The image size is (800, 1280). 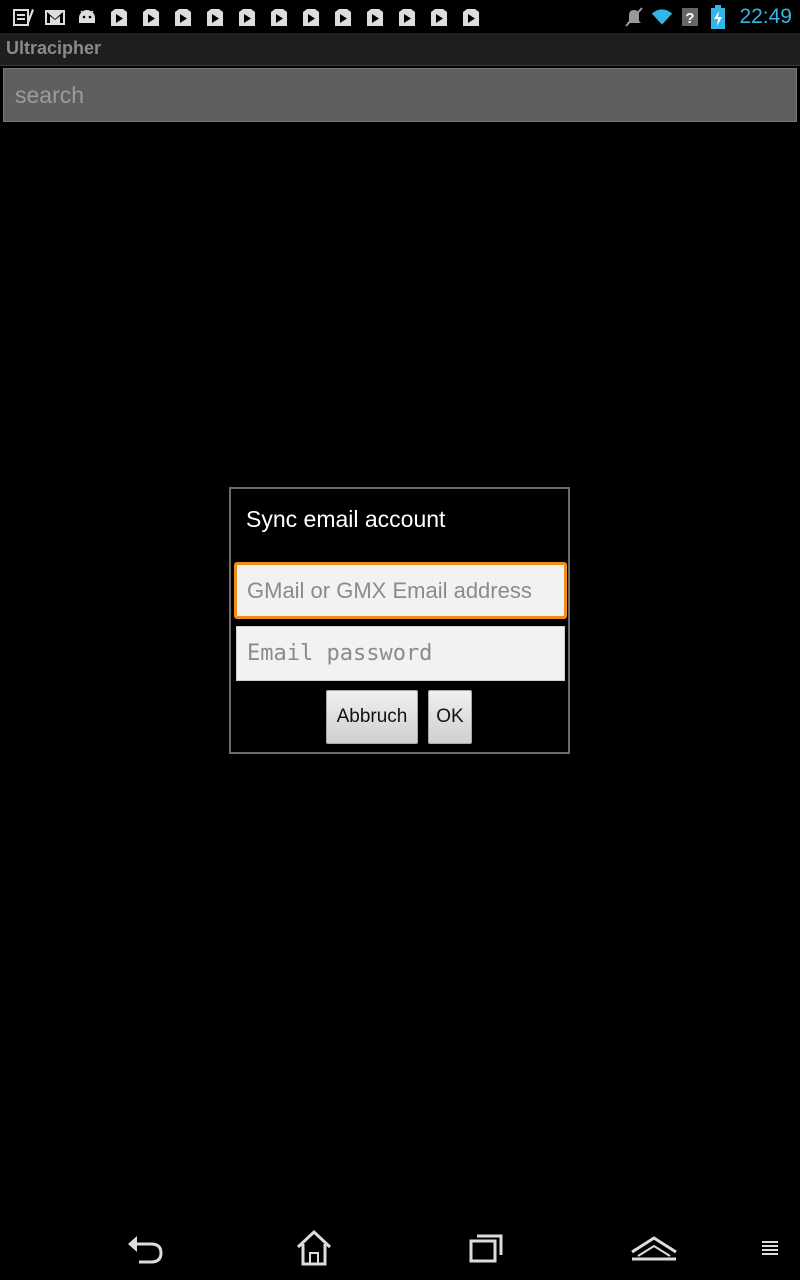 I want to click on gmail-icon, so click(x=55, y=17).